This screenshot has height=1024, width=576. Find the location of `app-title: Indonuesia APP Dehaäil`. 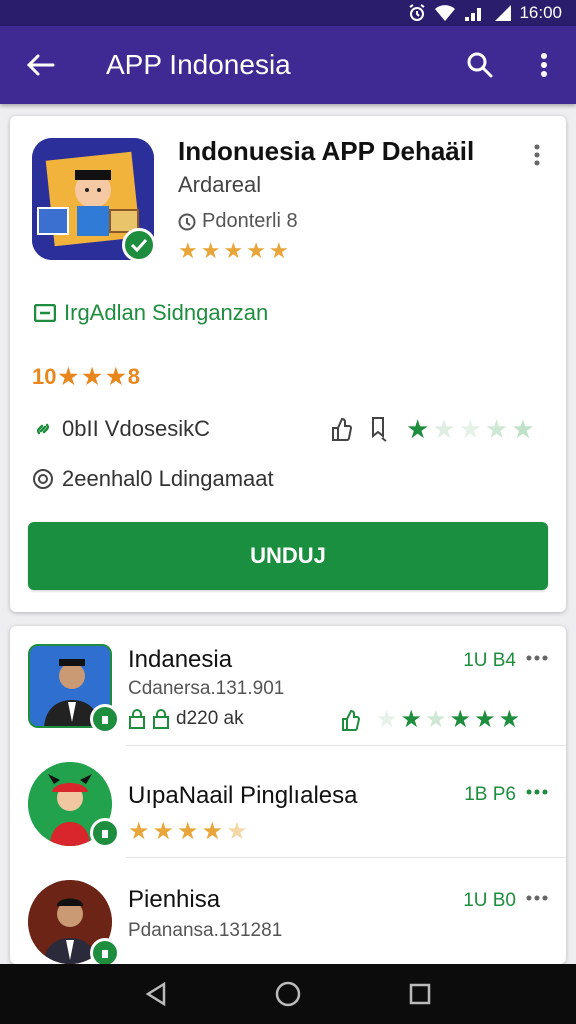

app-title: Indonuesia APP Dehaäil is located at coordinates (326, 151).